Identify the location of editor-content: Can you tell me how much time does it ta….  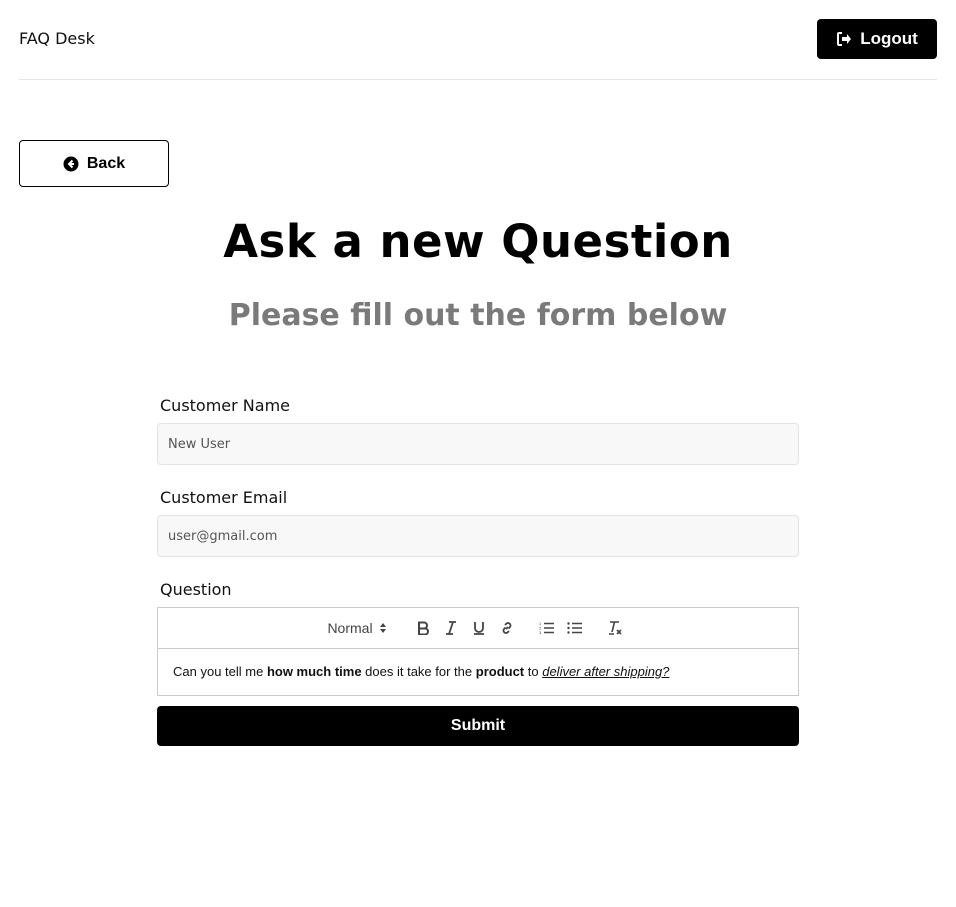
(478, 672).